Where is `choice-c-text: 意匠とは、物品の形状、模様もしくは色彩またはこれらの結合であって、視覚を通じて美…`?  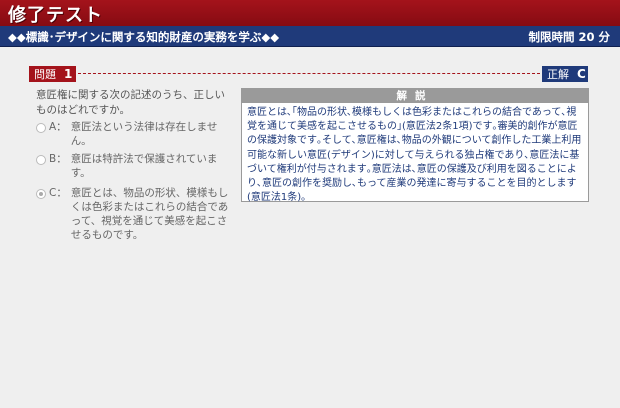 choice-c-text: 意匠とは、物品の形状、模様もしくは色彩またはこれらの結合であって、視覚を通じて美… is located at coordinates (149, 214).